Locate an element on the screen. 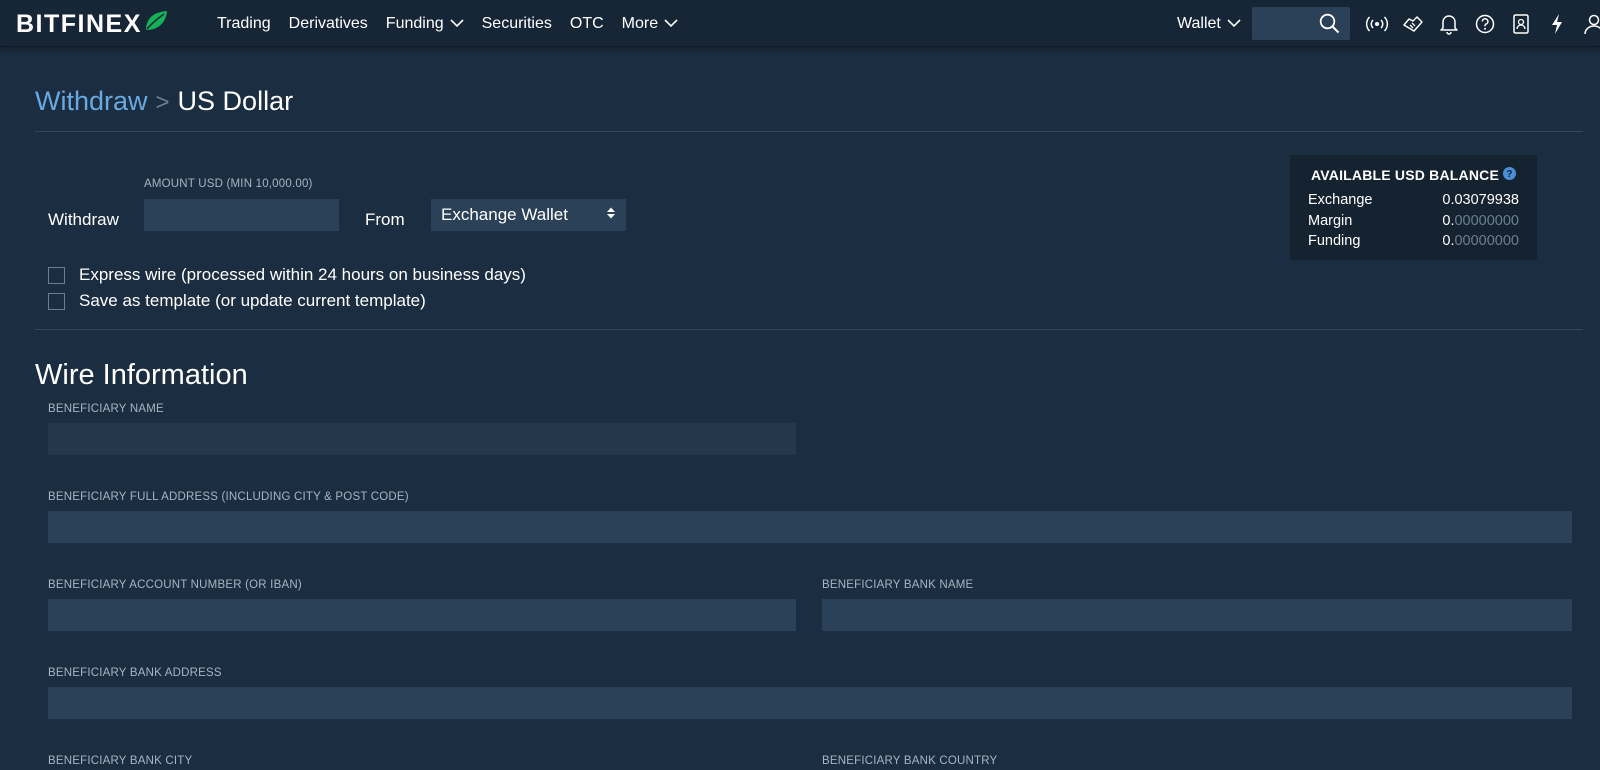 The image size is (1600, 770). nav-otc: OTC is located at coordinates (587, 24).